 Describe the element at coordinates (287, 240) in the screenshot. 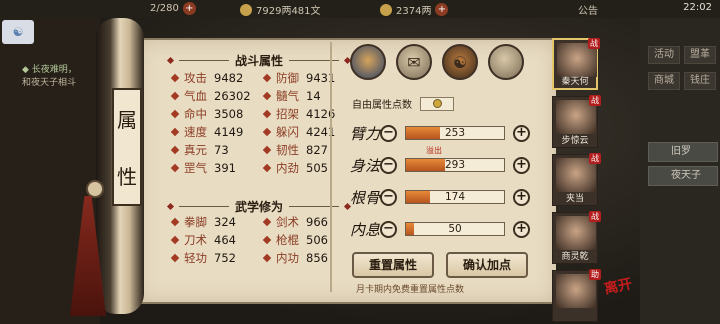

I see `stat-label: 枪棍` at that location.